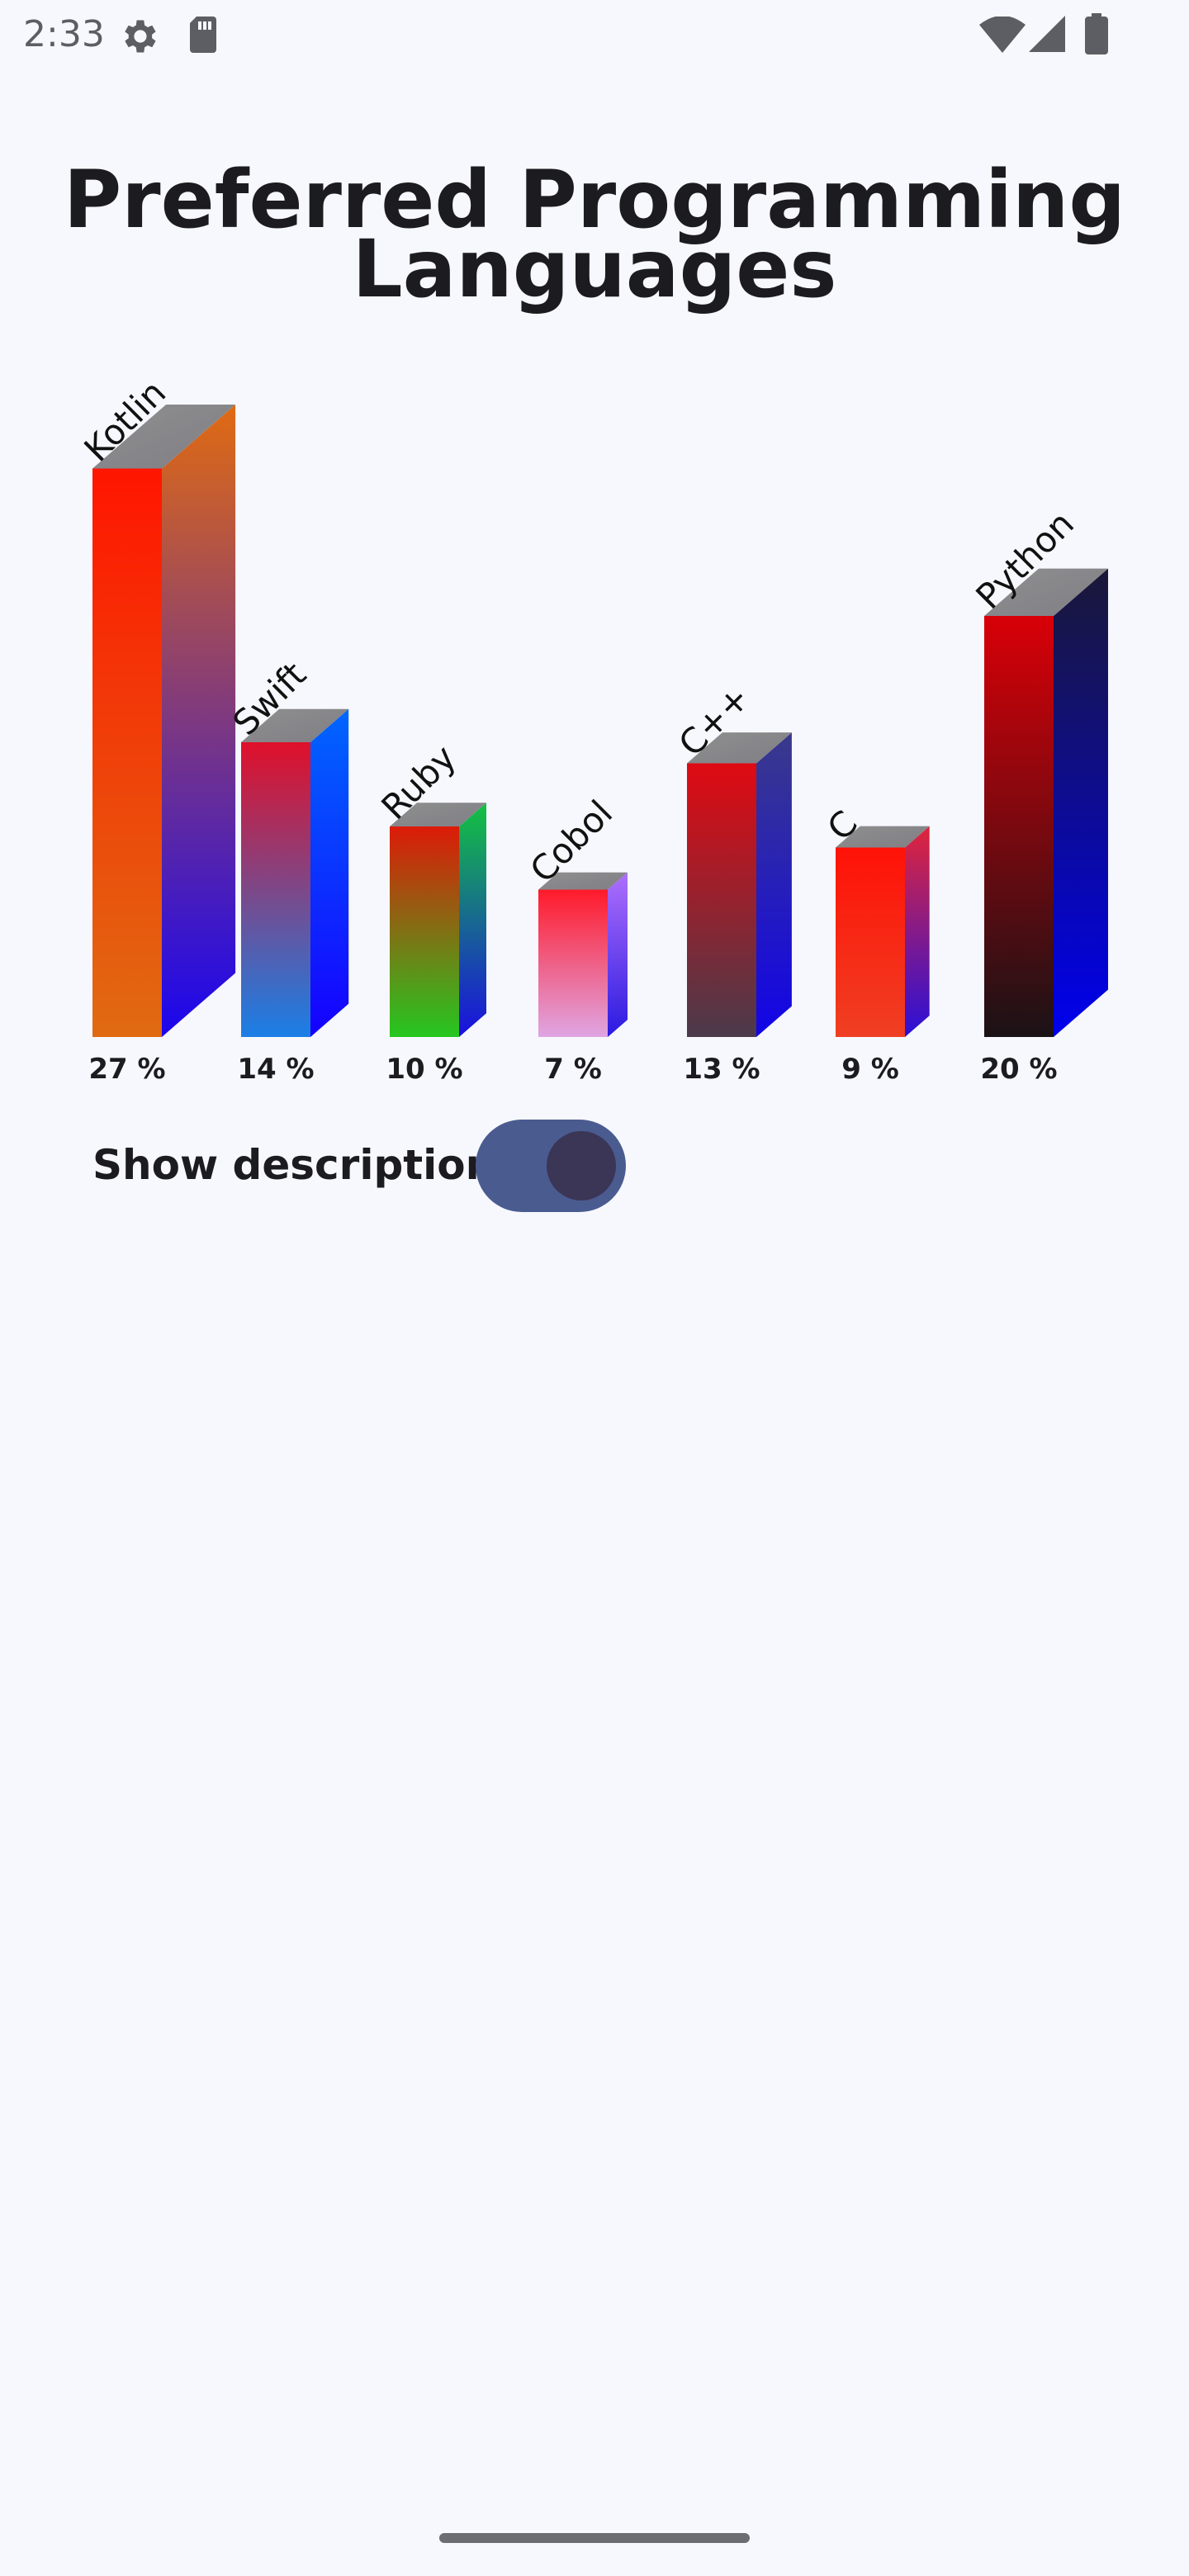  Describe the element at coordinates (1096, 33) in the screenshot. I see `battery-icon` at that location.